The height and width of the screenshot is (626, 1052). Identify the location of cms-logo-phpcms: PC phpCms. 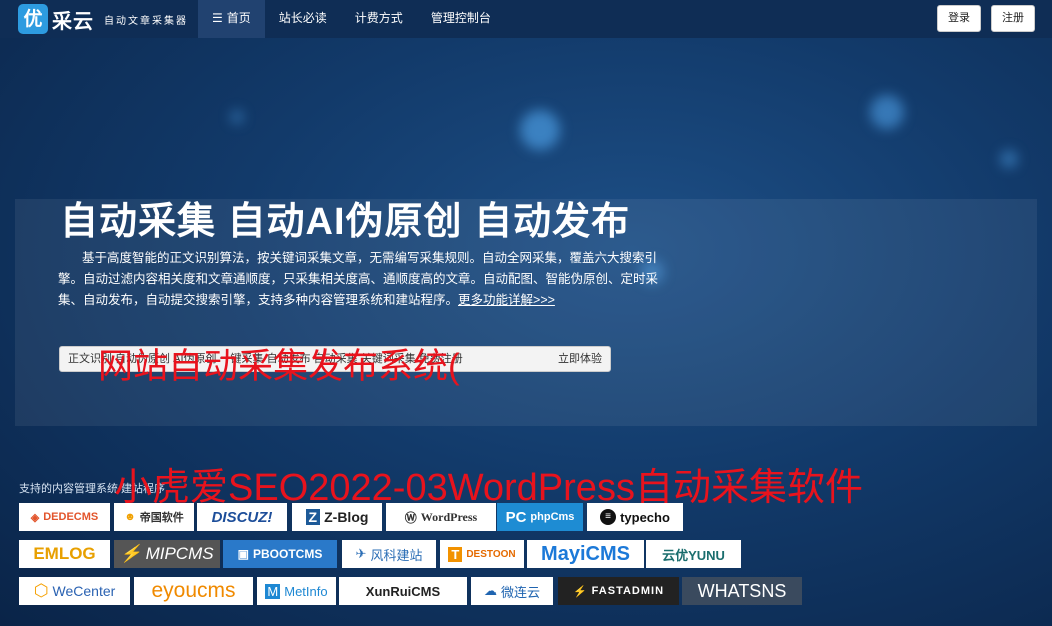
(540, 517).